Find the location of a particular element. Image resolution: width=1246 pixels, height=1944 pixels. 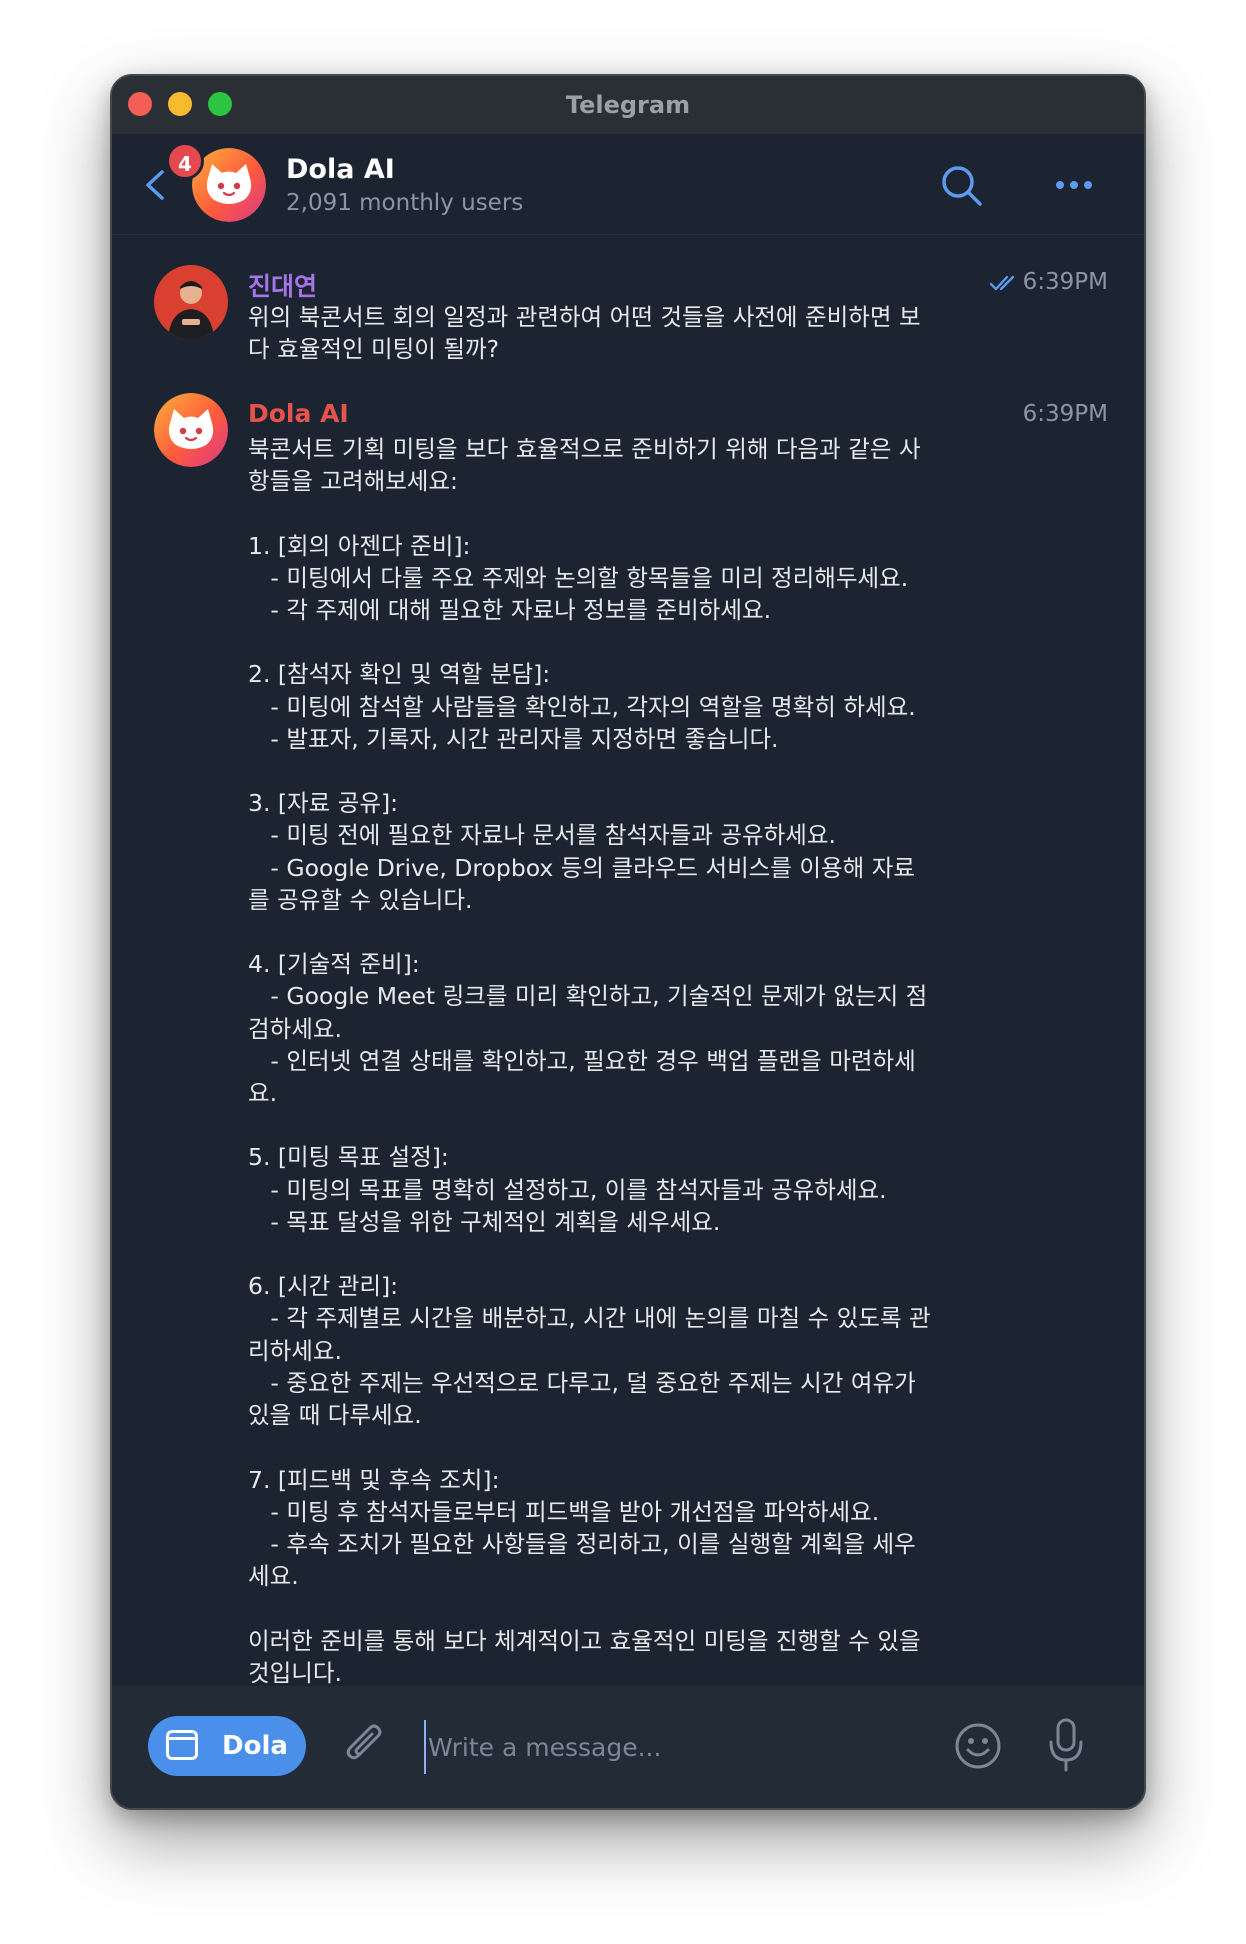

message-sender: Dola AI is located at coordinates (298, 413).